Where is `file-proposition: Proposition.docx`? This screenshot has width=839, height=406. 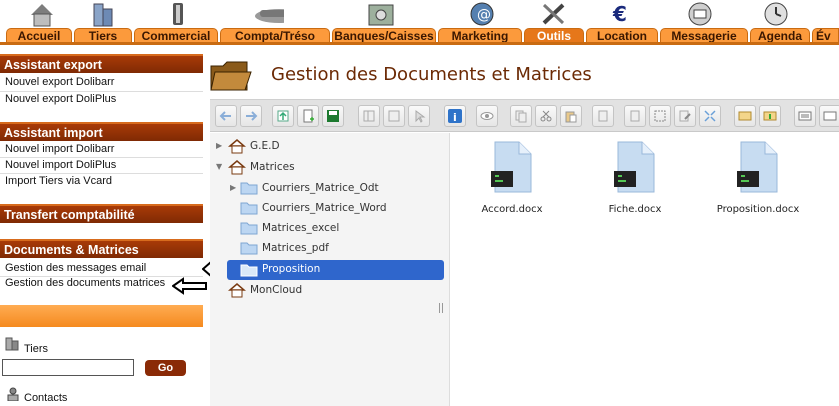 file-proposition: Proposition.docx is located at coordinates (758, 179).